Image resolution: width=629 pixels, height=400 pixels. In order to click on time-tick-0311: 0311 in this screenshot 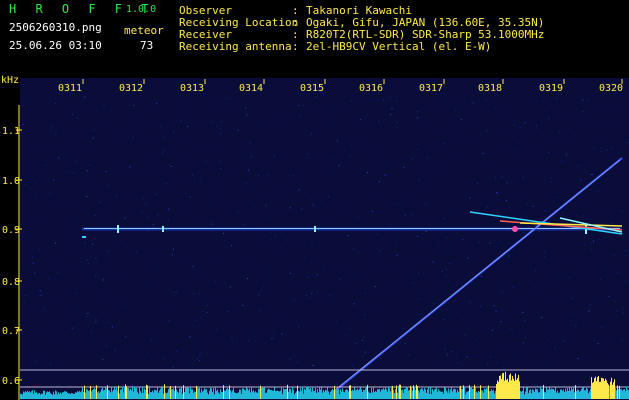, I will do `click(70, 88)`.